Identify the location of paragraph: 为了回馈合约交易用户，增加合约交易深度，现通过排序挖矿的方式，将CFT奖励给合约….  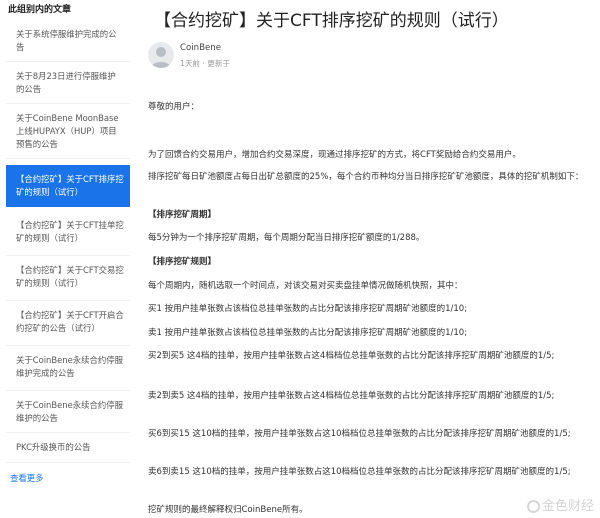
(334, 155).